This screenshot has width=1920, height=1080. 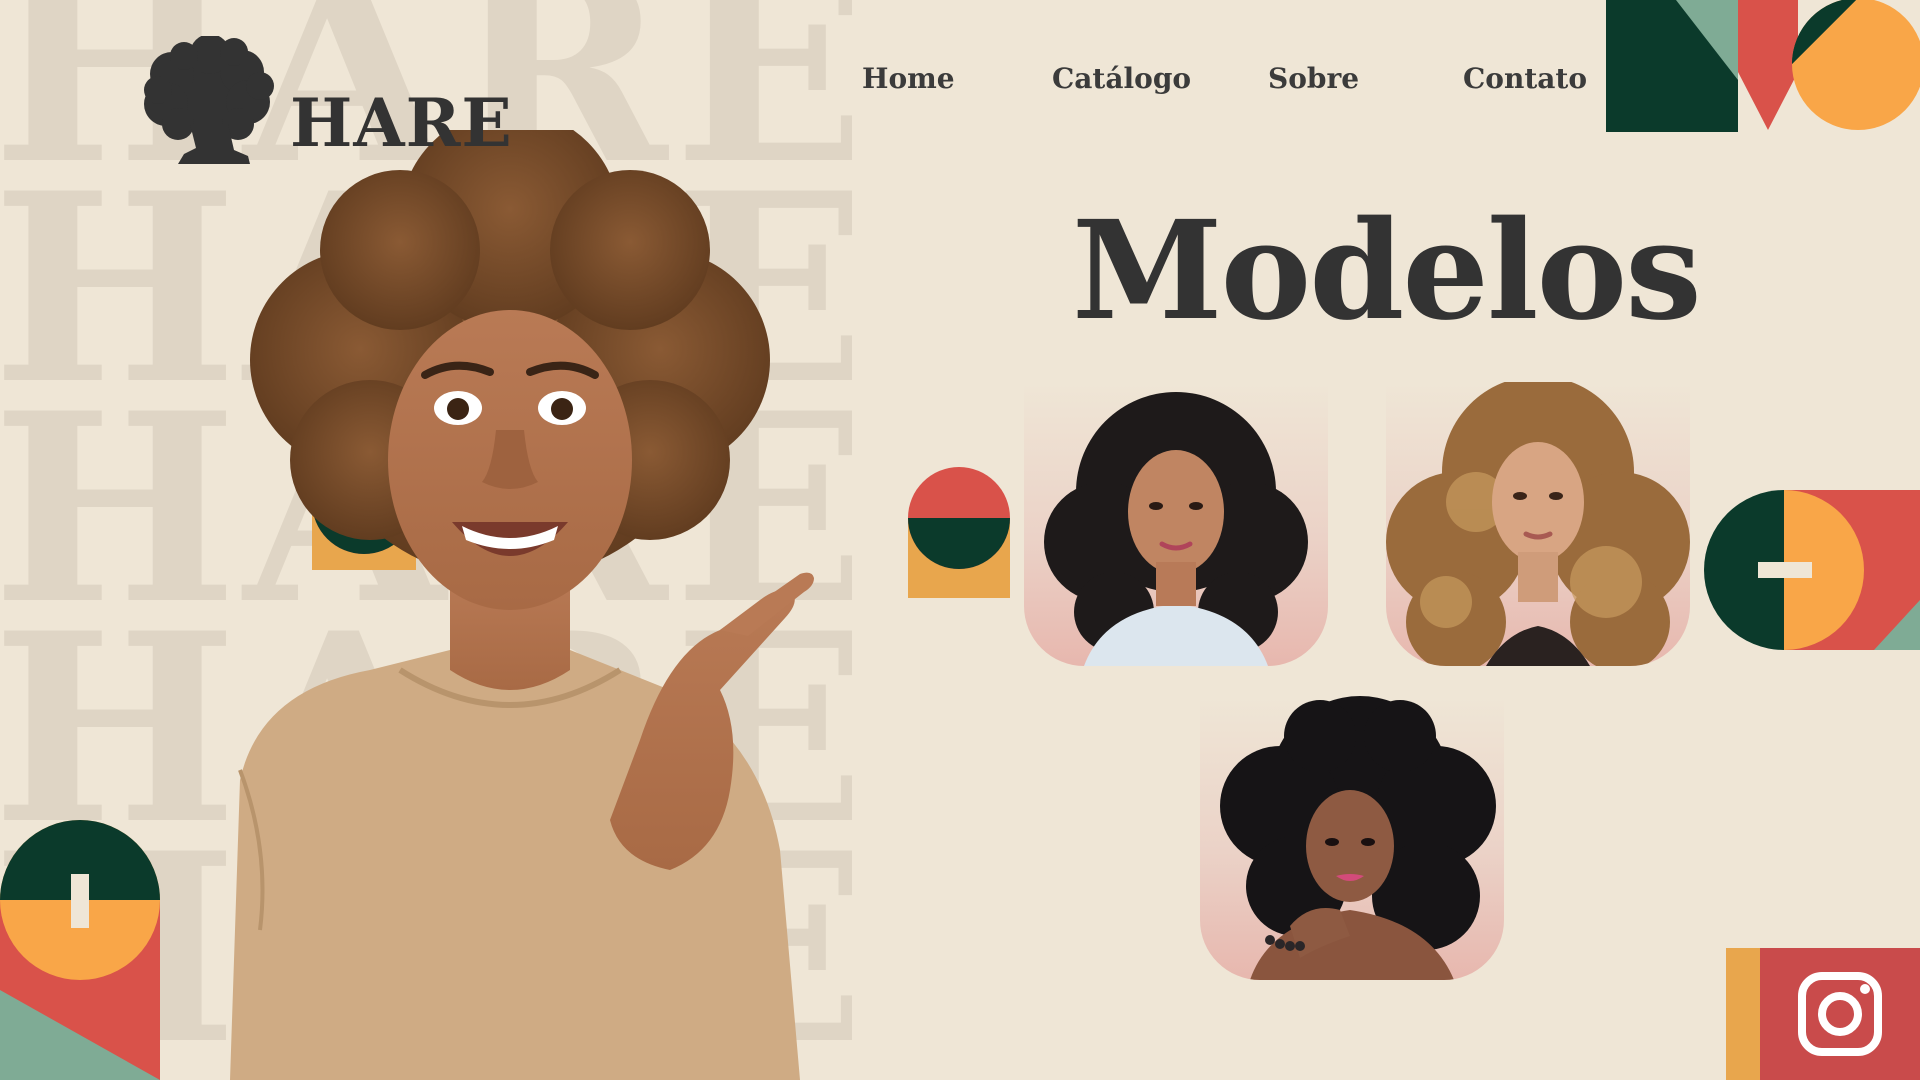 What do you see at coordinates (209, 100) in the screenshot?
I see `afro-silhouette-icon` at bounding box center [209, 100].